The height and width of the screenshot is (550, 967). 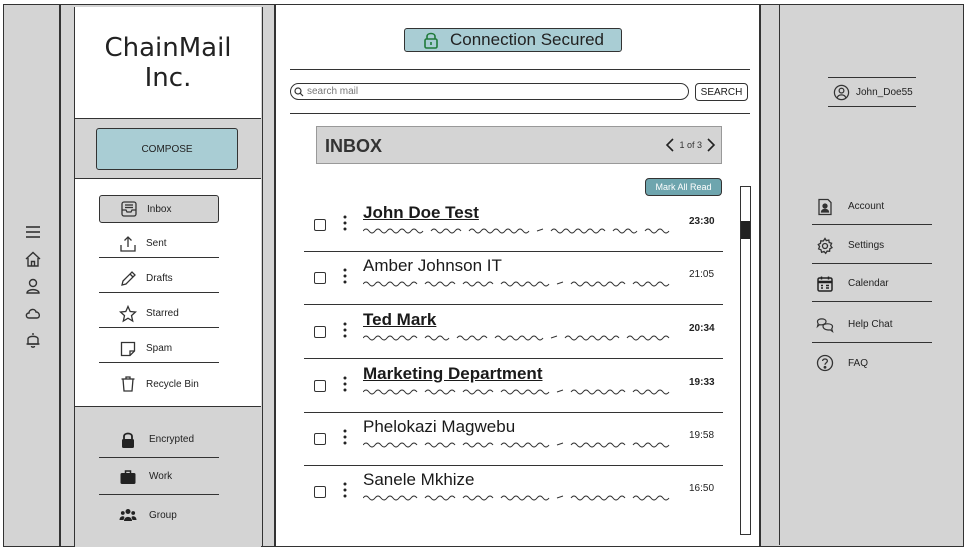 I want to click on question-icon, so click(x=825, y=363).